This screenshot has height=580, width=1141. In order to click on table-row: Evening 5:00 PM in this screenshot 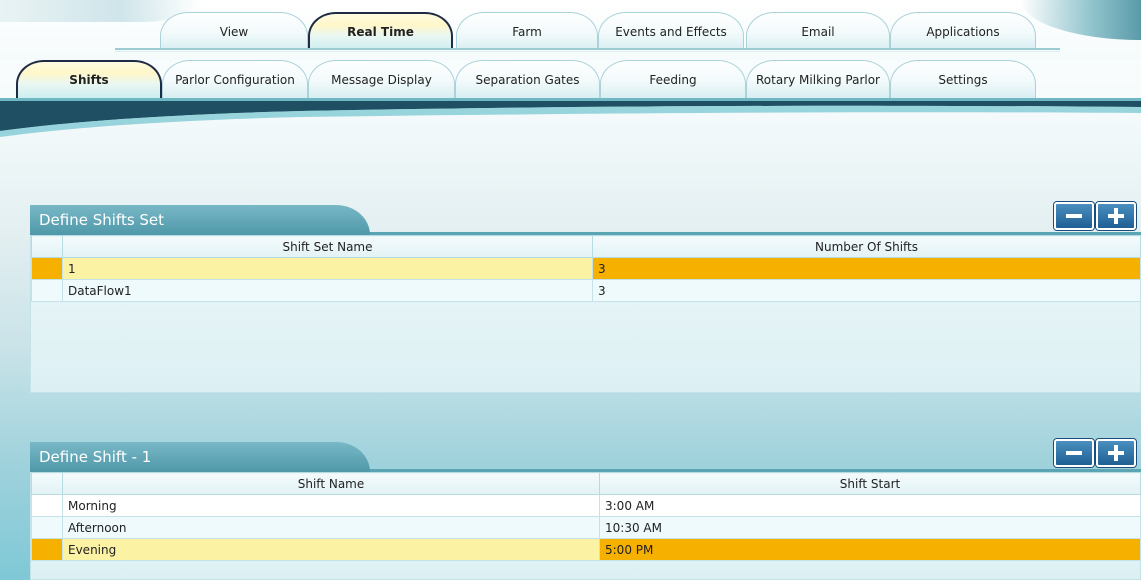, I will do `click(586, 549)`.